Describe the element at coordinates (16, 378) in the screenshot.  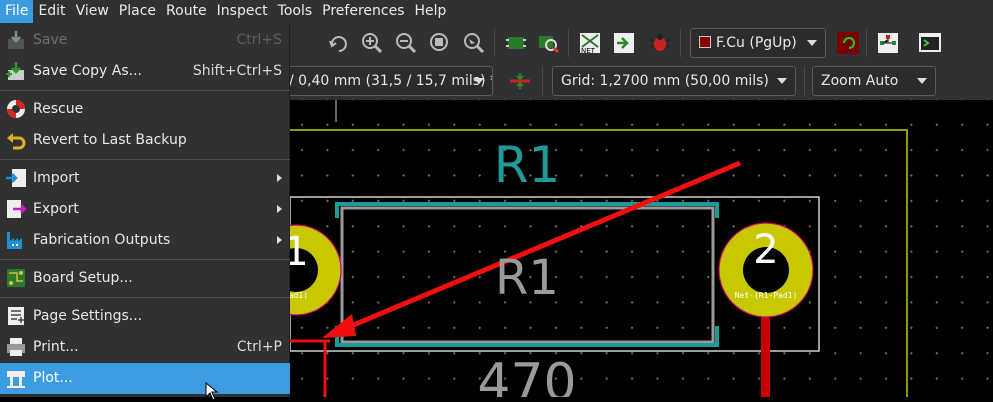
I see `plot-icon` at that location.